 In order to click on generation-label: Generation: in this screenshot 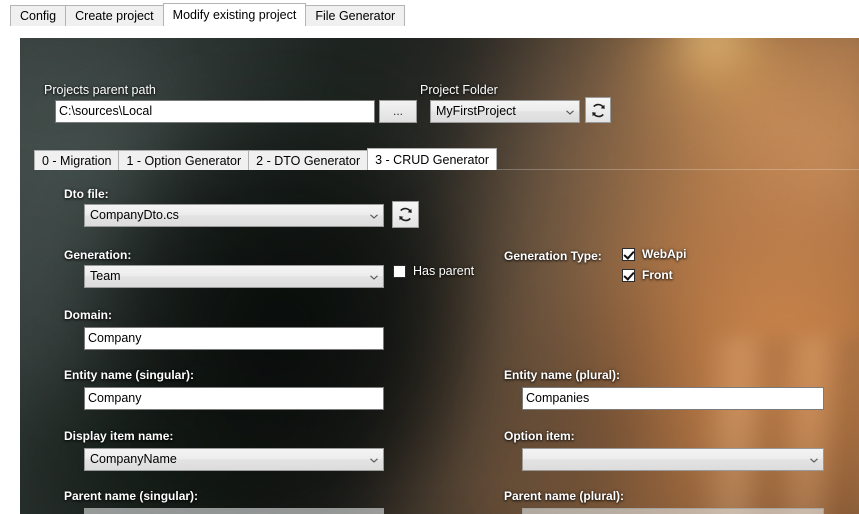, I will do `click(98, 255)`.